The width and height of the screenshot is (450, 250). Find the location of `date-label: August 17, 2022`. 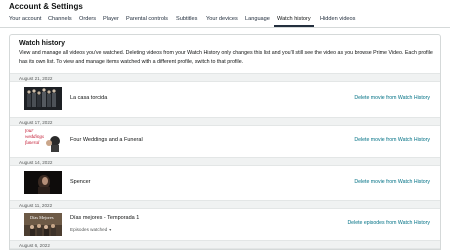

date-label: August 17, 2022 is located at coordinates (36, 122).